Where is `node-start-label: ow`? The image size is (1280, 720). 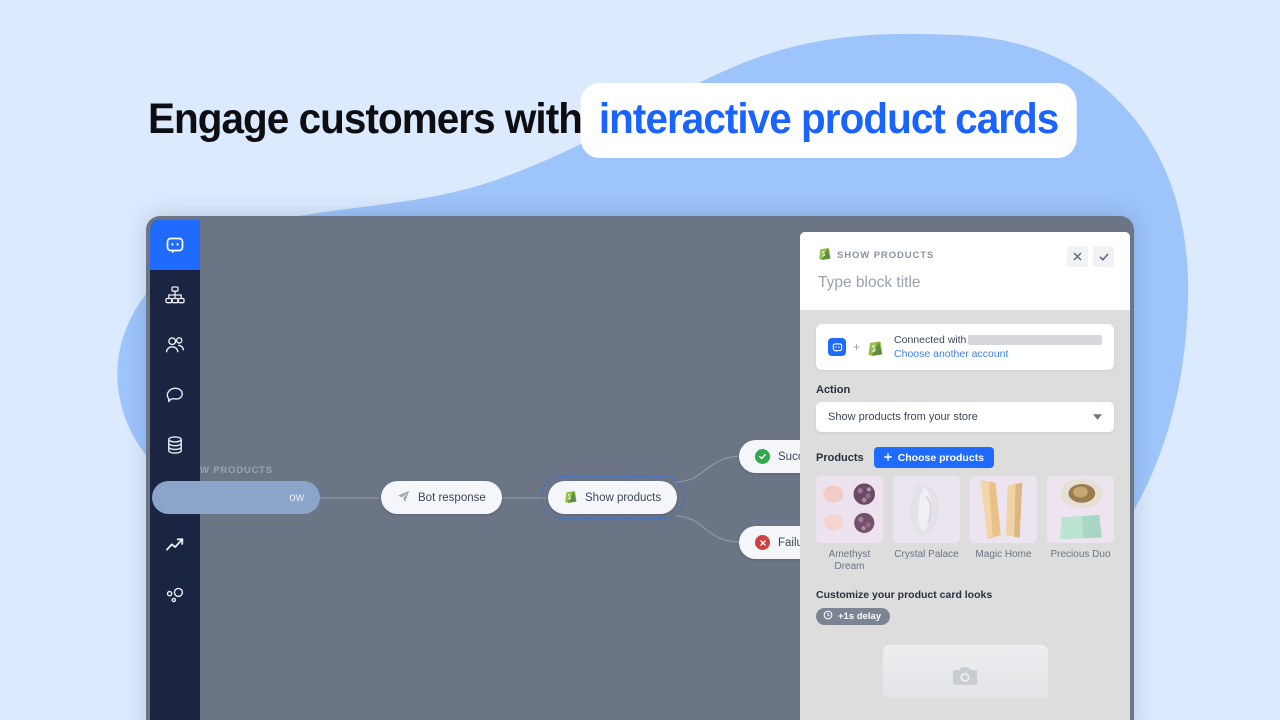
node-start-label: ow is located at coordinates (296, 497).